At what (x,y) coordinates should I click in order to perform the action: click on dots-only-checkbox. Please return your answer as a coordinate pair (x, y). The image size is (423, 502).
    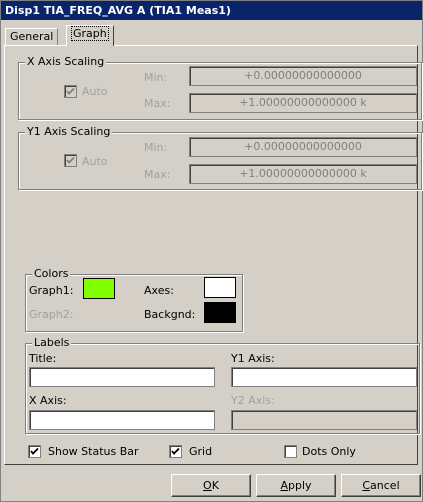
    Looking at the image, I should click on (290, 451).